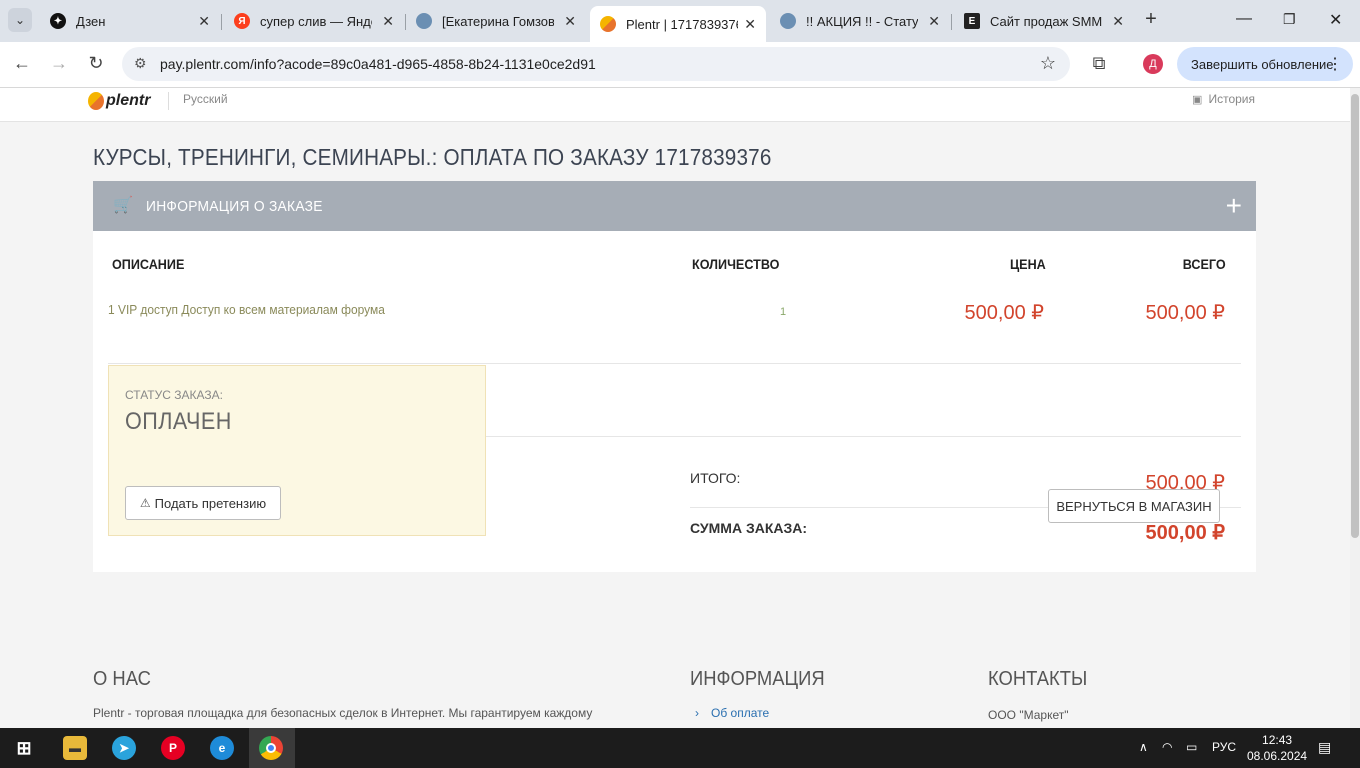  I want to click on clock-date: 08.06.2024, so click(1277, 756).